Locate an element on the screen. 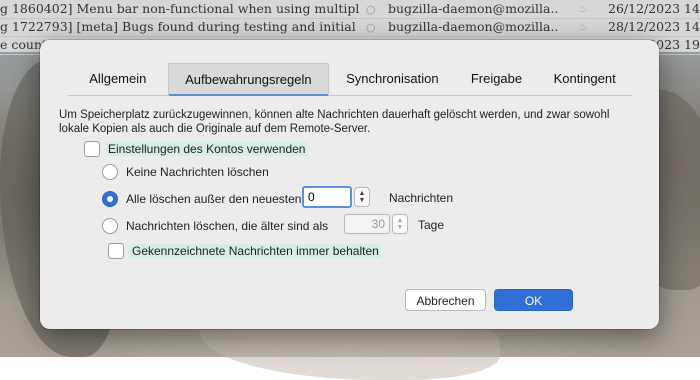  older-than-row: Nachrichten löschen, die älter sind als is located at coordinates (215, 226).